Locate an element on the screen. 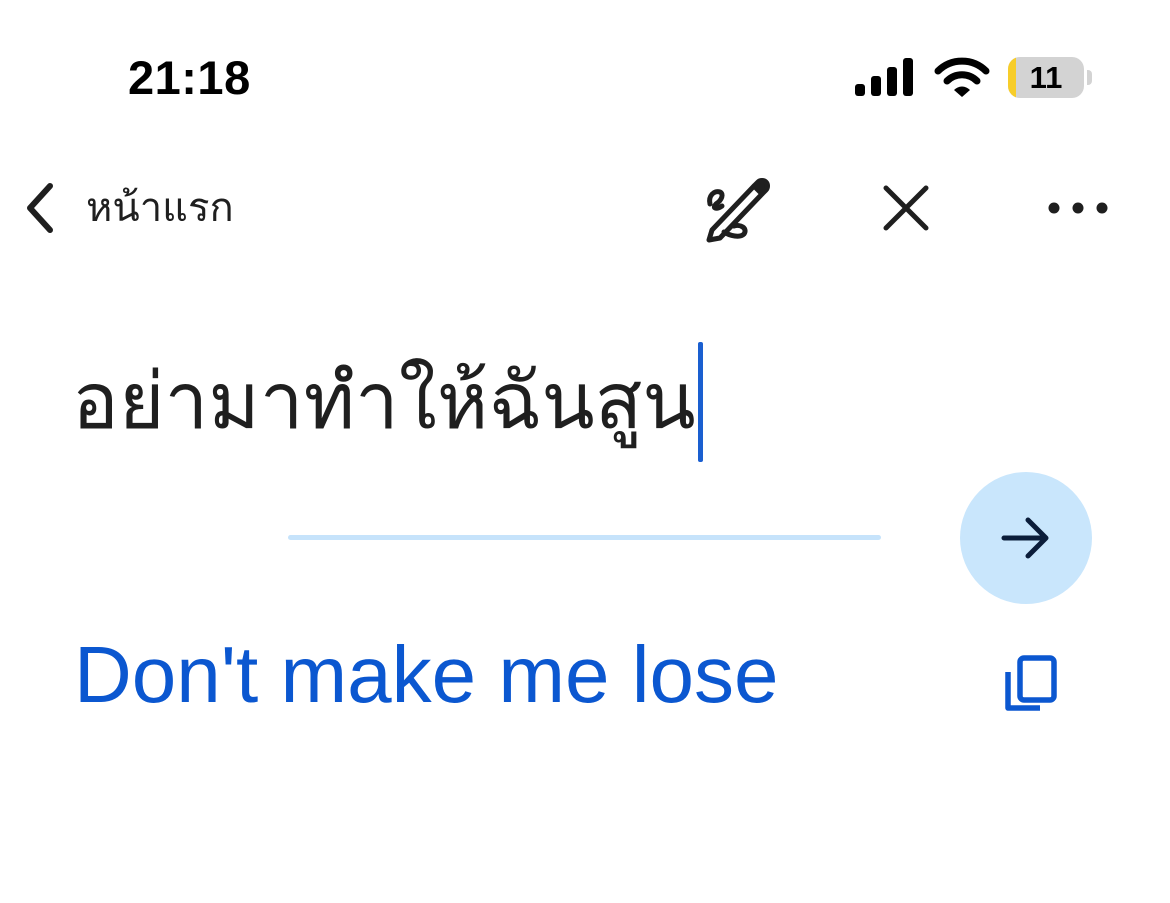 The width and height of the screenshot is (1170, 903). battery-level: 11 is located at coordinates (1046, 77).